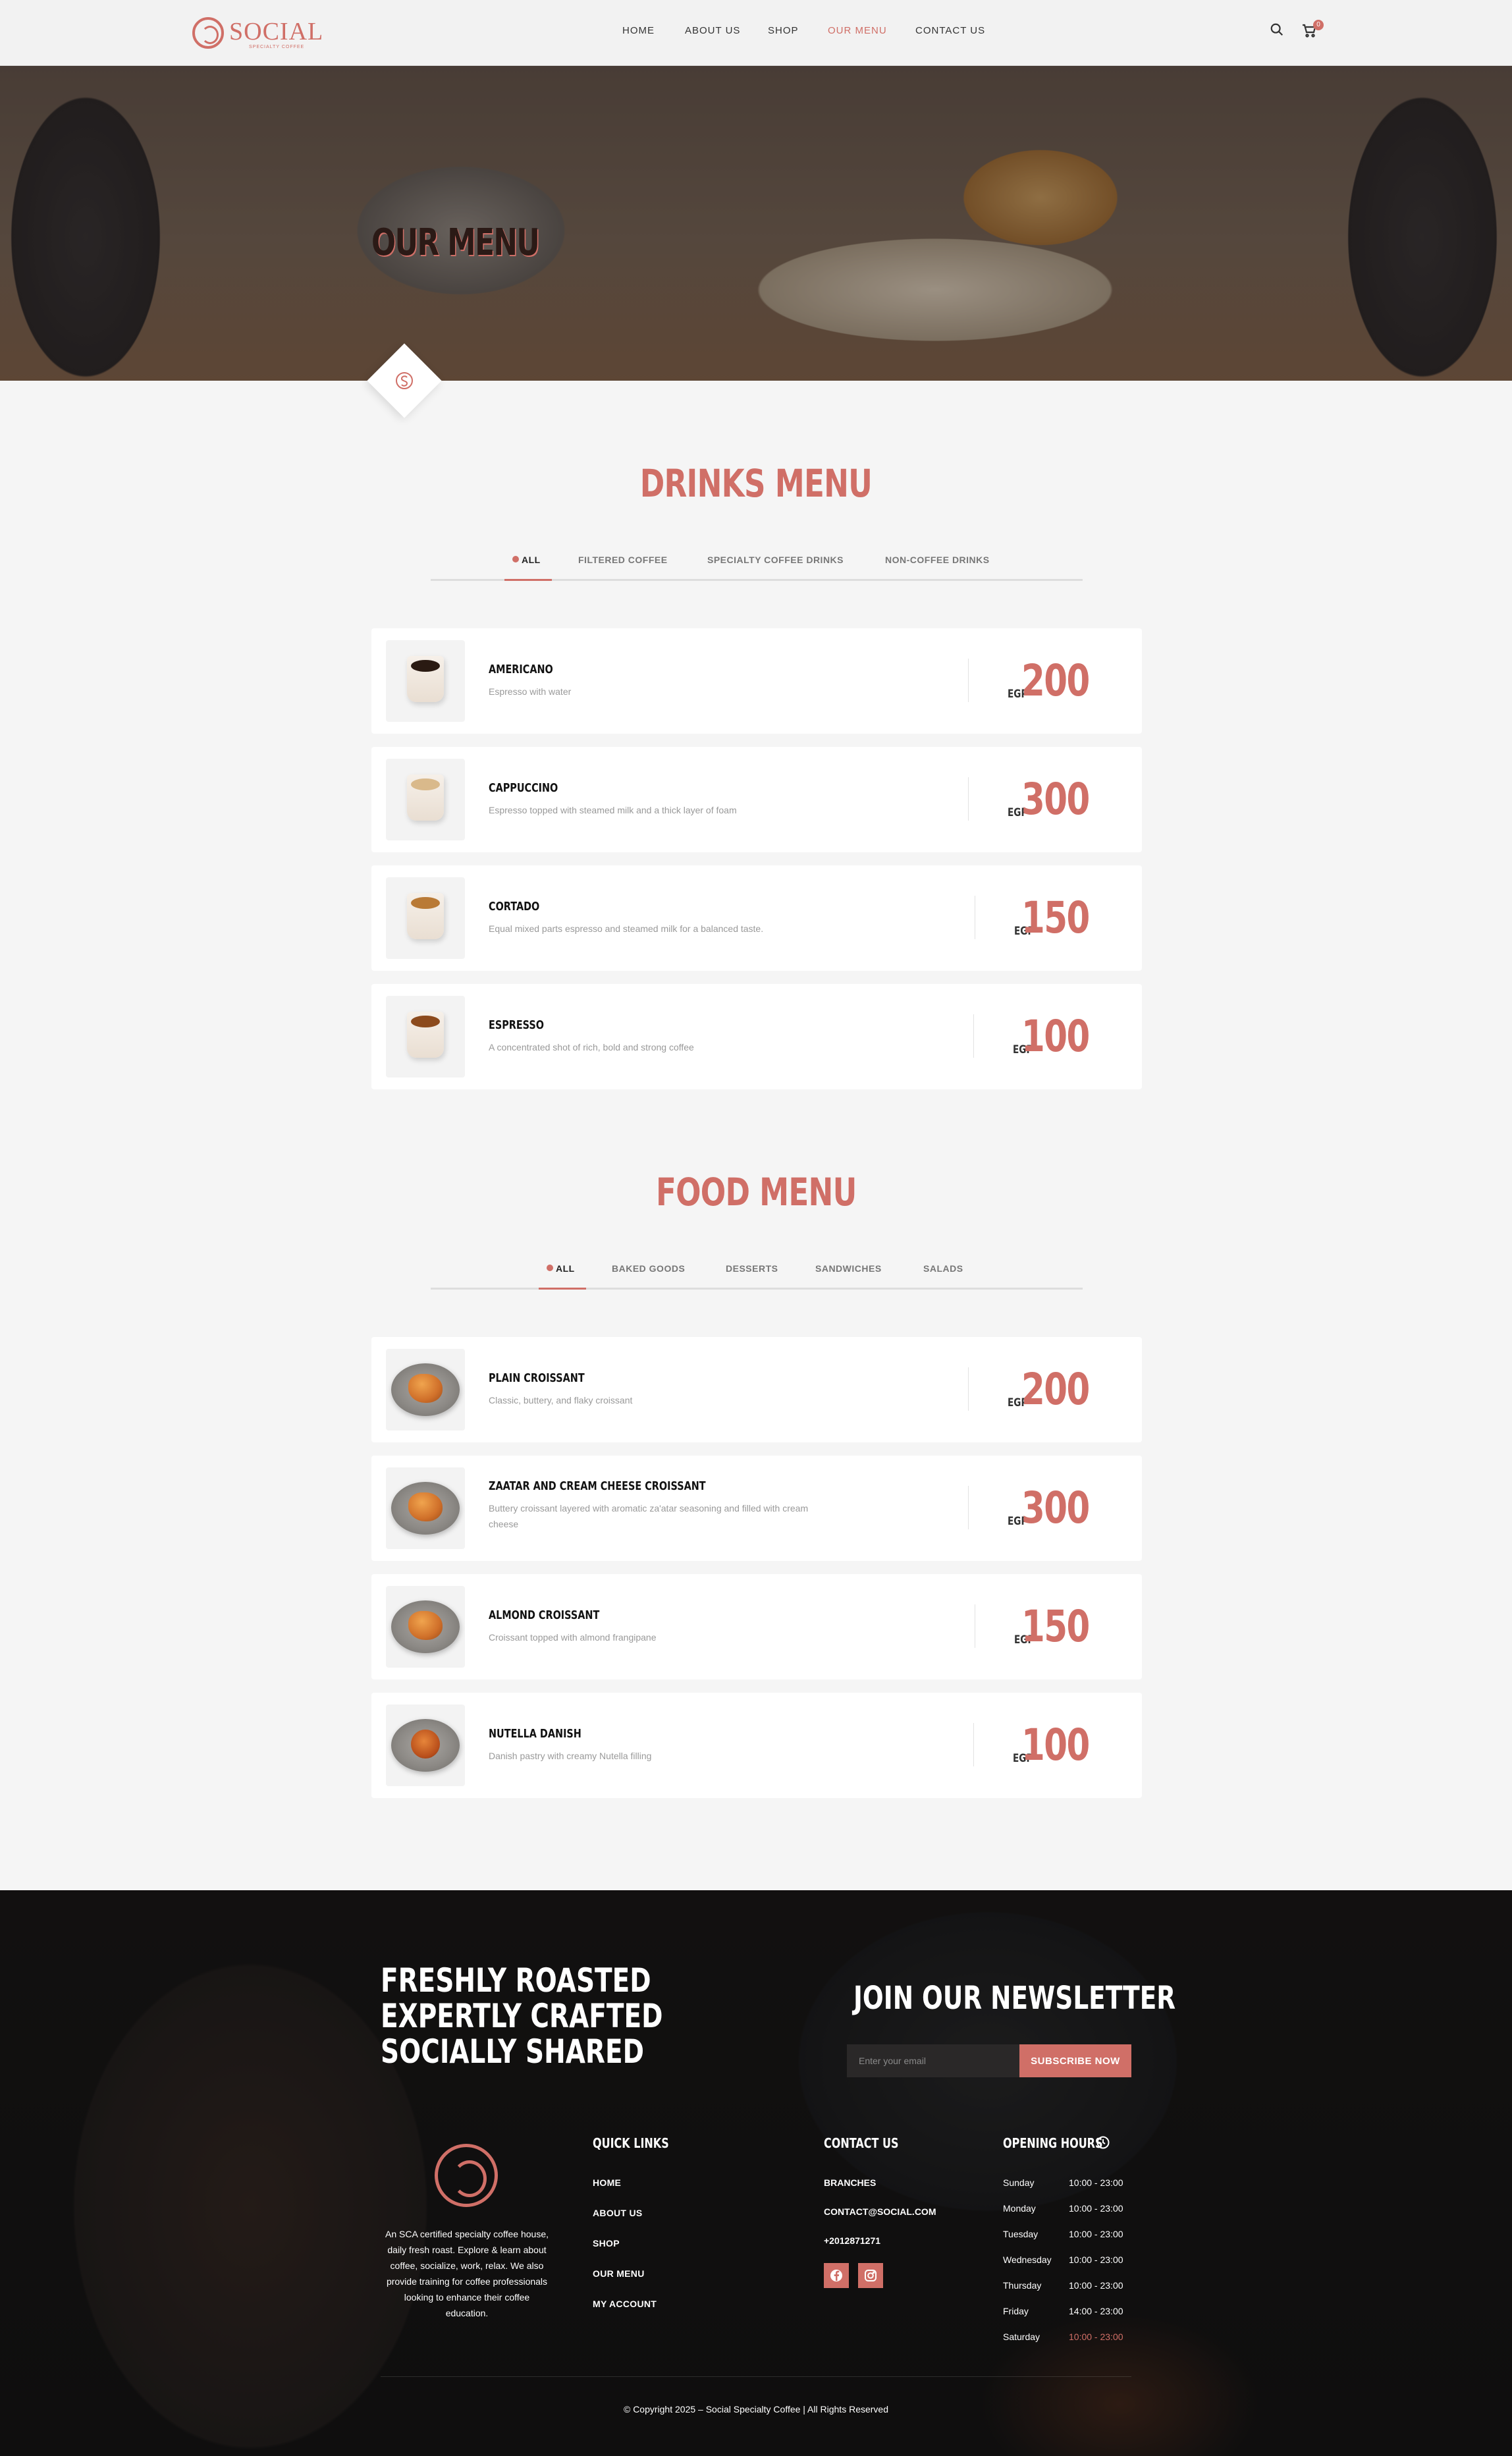 The image size is (1512, 2456). Describe the element at coordinates (521, 669) in the screenshot. I see `item-name: AMERICANO` at that location.